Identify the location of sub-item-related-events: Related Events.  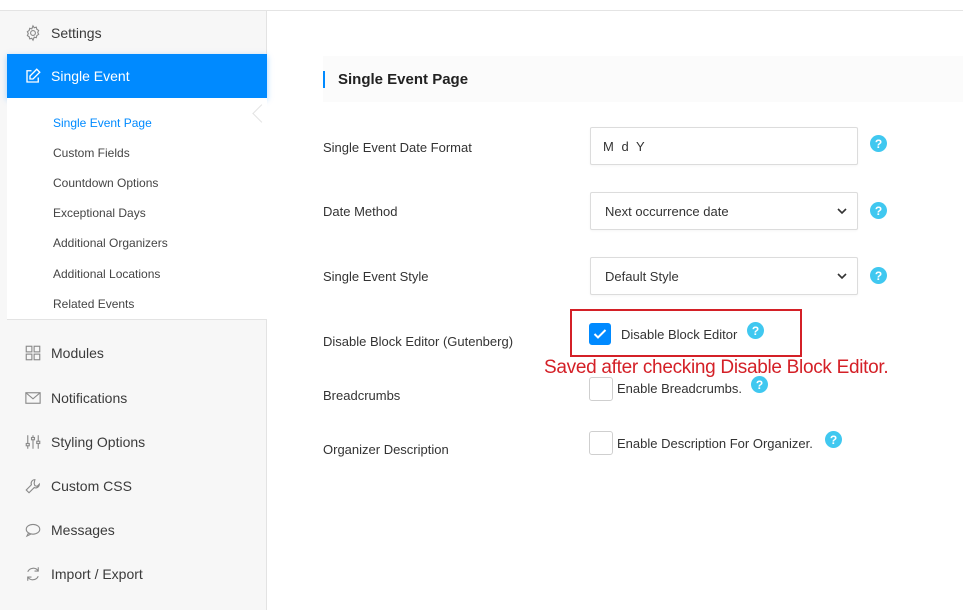
(93, 304).